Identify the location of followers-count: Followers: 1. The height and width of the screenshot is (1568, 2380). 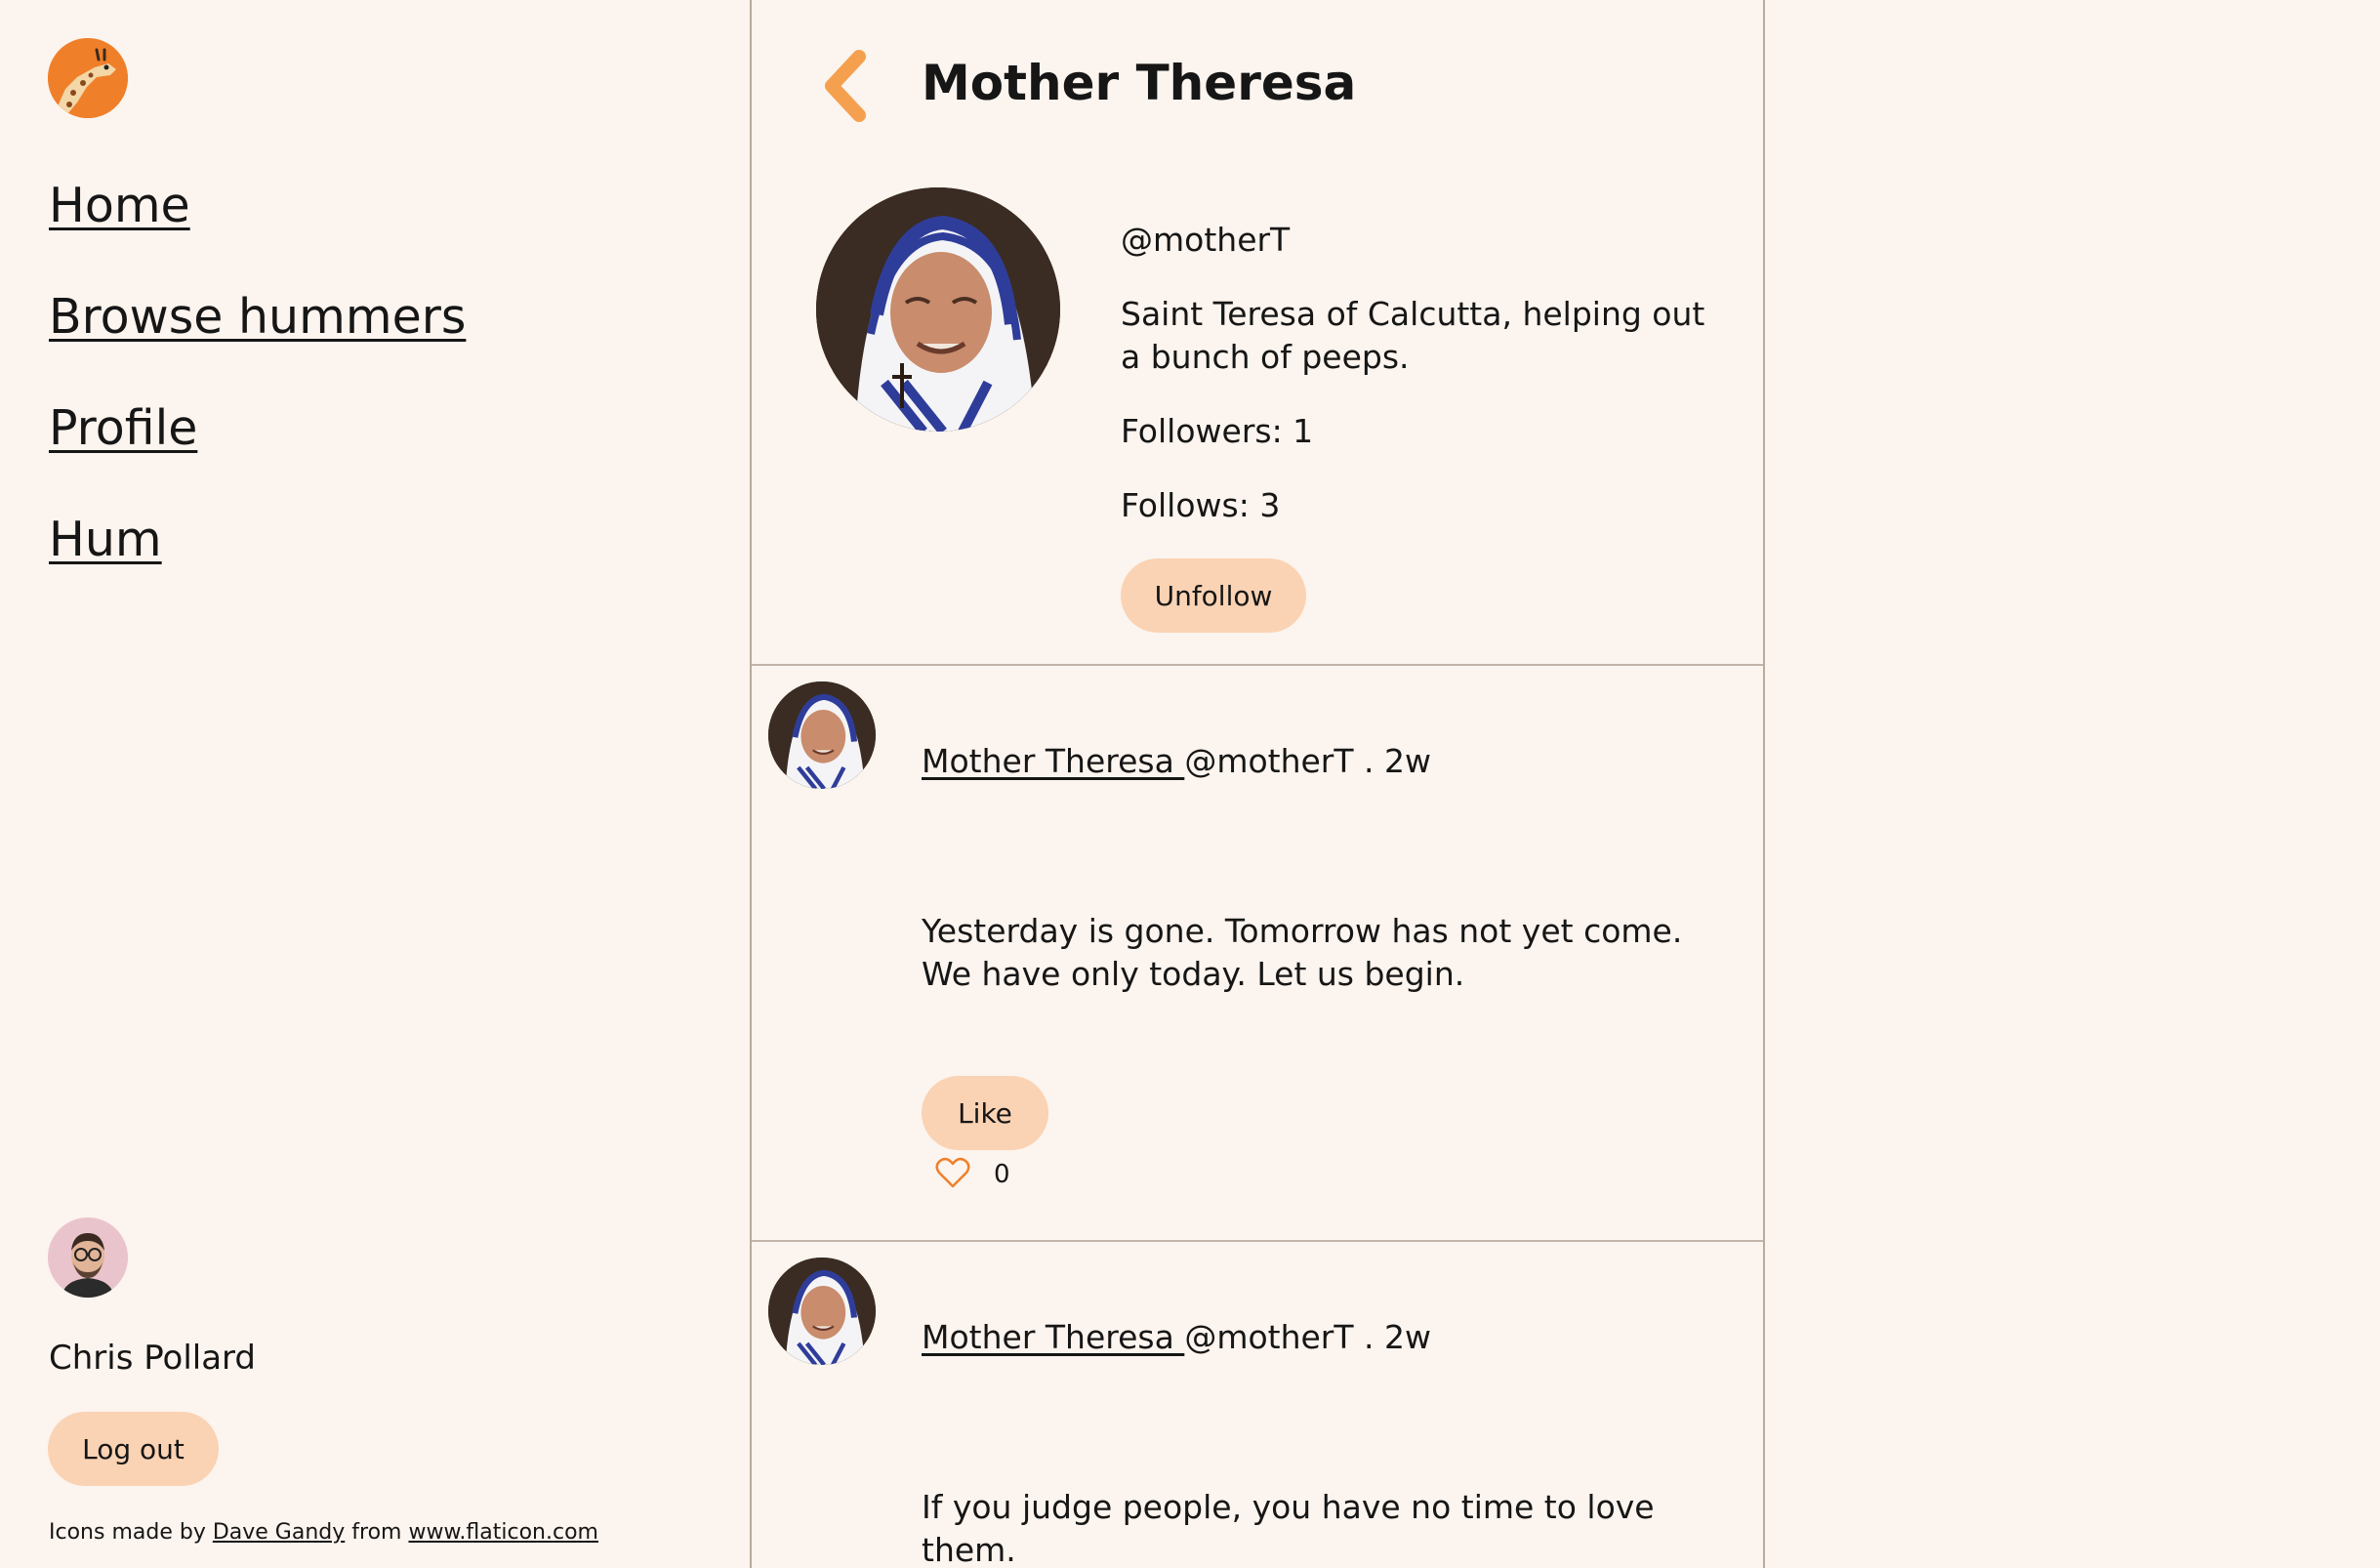
(1217, 431).